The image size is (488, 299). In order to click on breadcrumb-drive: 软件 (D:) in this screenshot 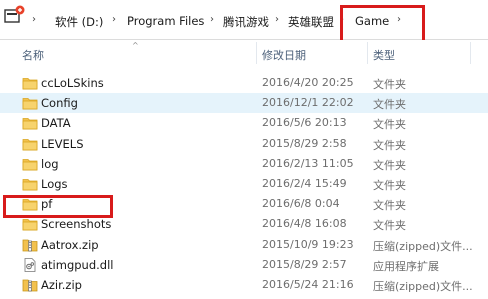, I will do `click(79, 22)`.